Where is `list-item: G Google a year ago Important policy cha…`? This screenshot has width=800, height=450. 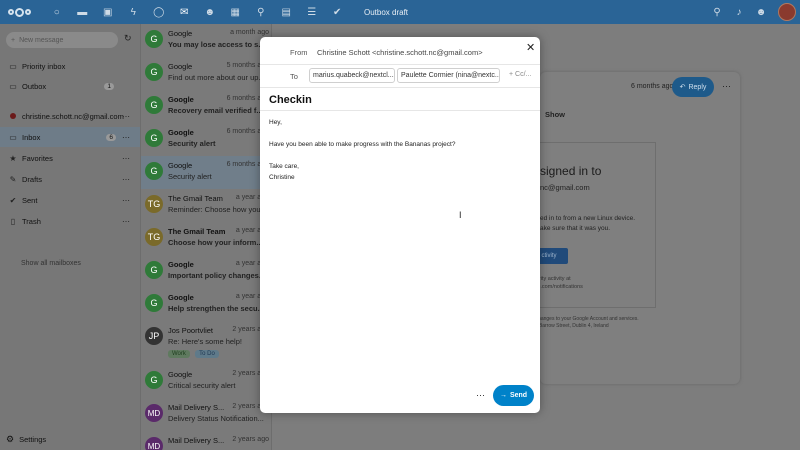
list-item: G Google a year ago Important policy cha… is located at coordinates (207, 271).